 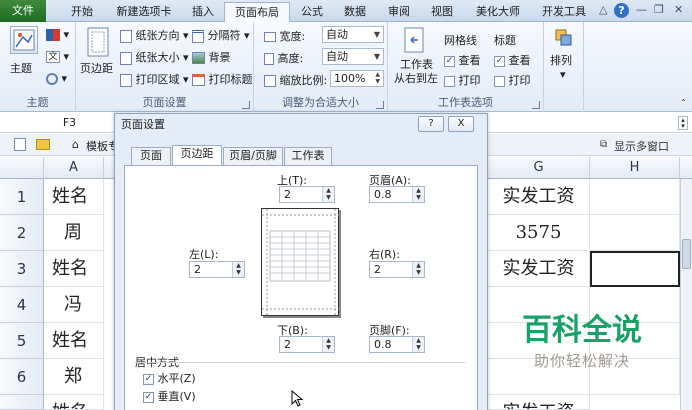 What do you see at coordinates (539, 402) in the screenshot?
I see `cell-g7: 实发工资` at bounding box center [539, 402].